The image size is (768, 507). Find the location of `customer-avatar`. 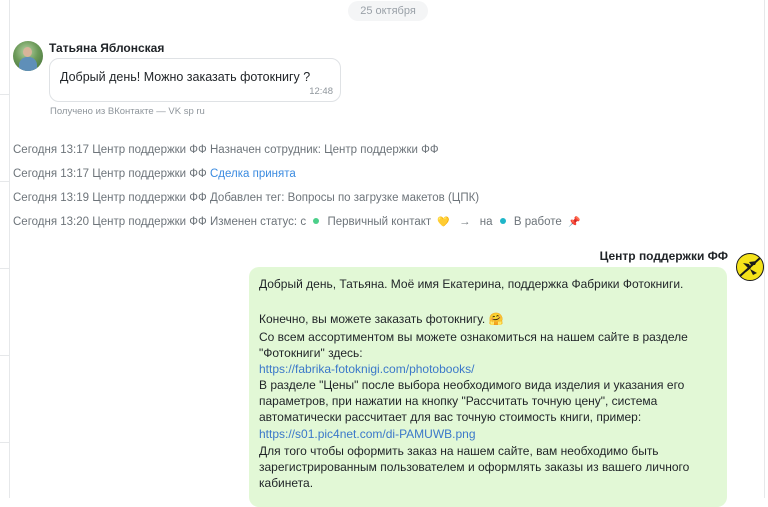

customer-avatar is located at coordinates (28, 56).